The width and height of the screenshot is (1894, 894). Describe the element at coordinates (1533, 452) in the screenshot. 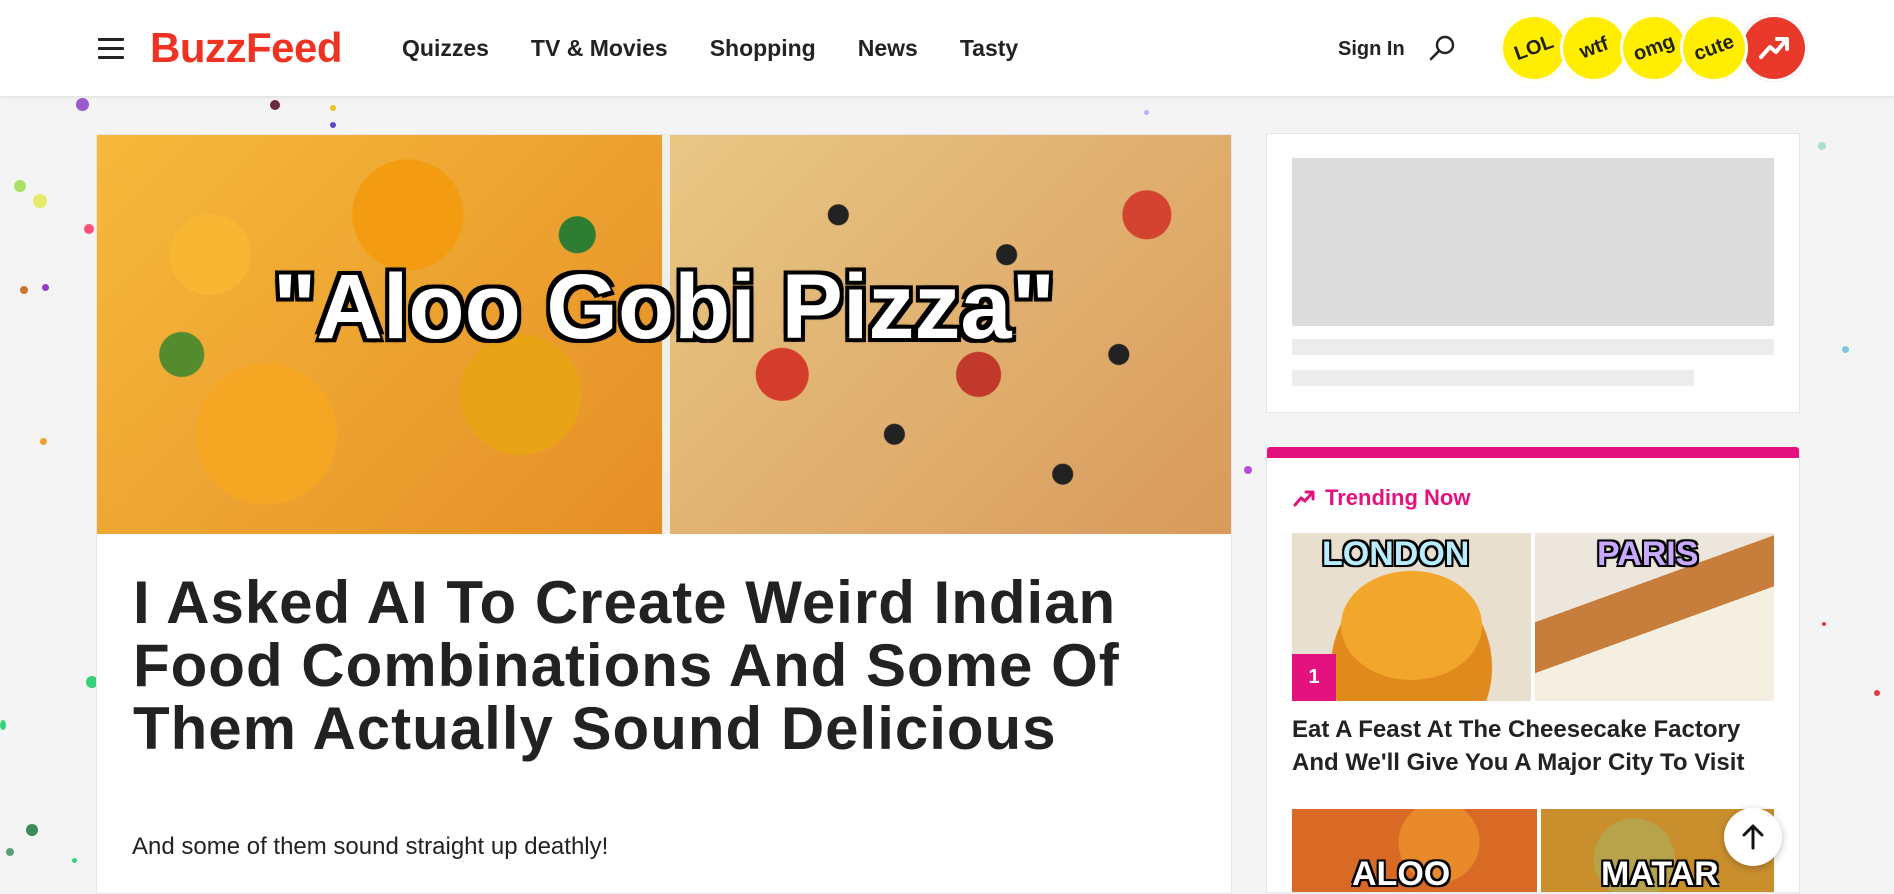

I see `trending-accent-bar` at that location.